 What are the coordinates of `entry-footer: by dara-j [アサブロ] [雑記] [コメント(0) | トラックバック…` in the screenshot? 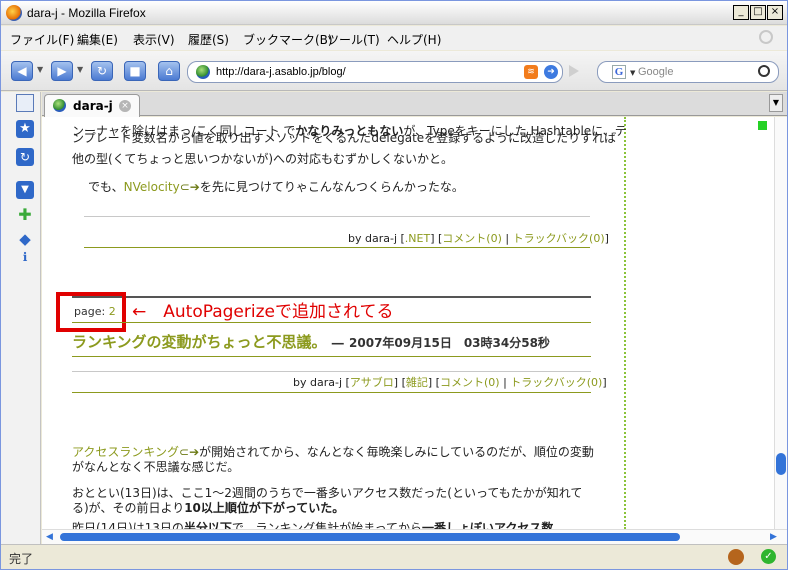 It's located at (450, 382).